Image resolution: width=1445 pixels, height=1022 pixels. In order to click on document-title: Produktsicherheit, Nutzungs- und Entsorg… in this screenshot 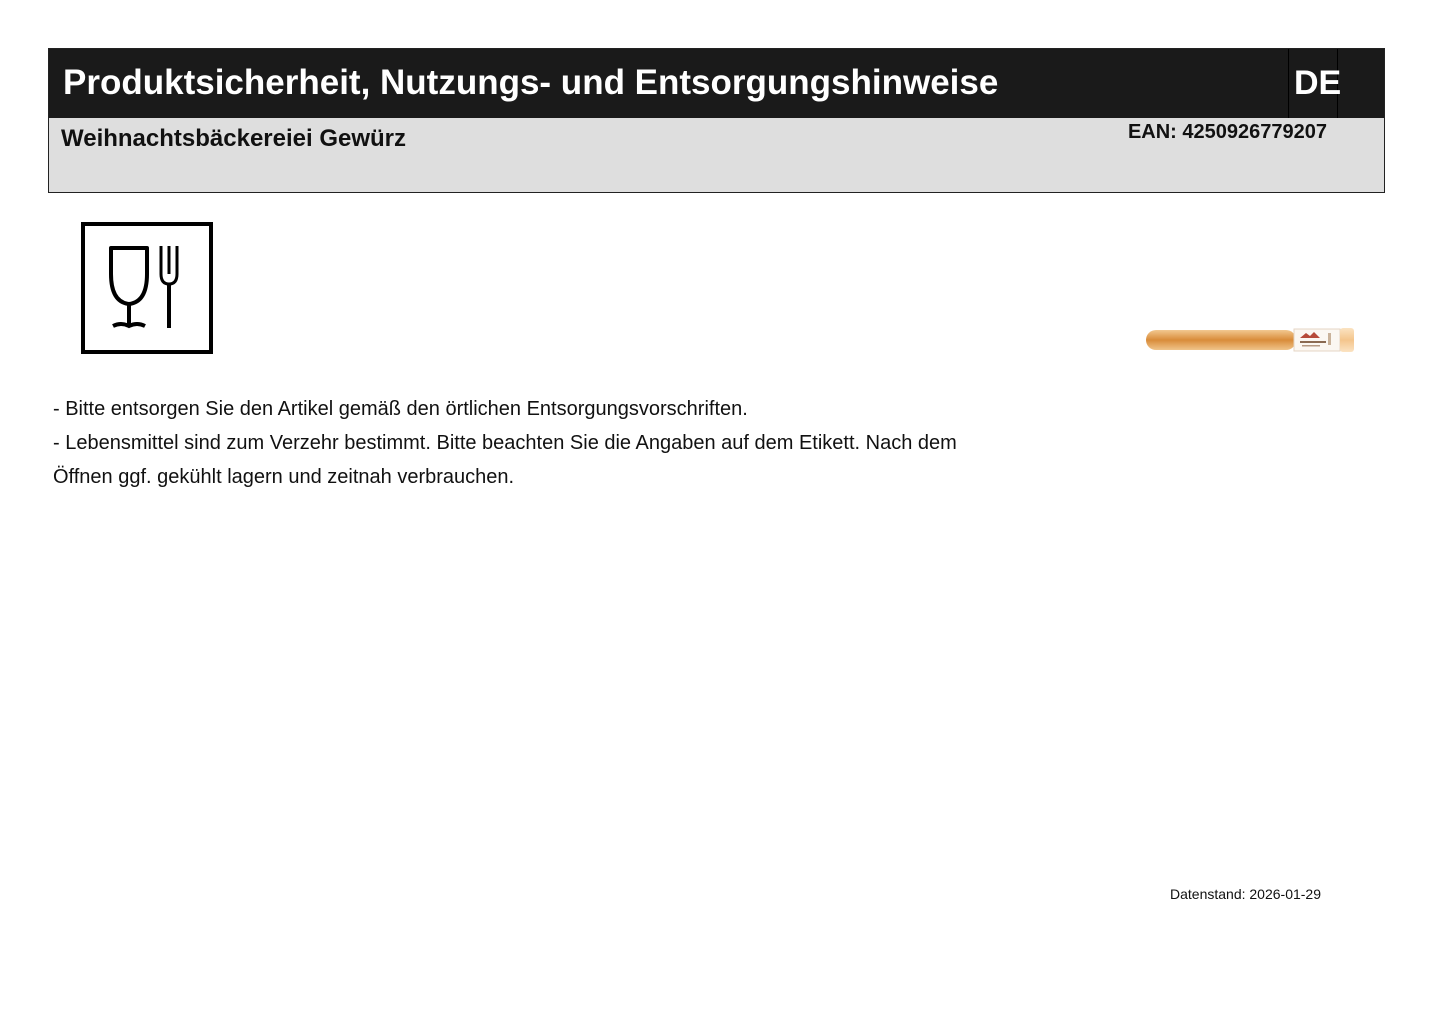, I will do `click(531, 82)`.